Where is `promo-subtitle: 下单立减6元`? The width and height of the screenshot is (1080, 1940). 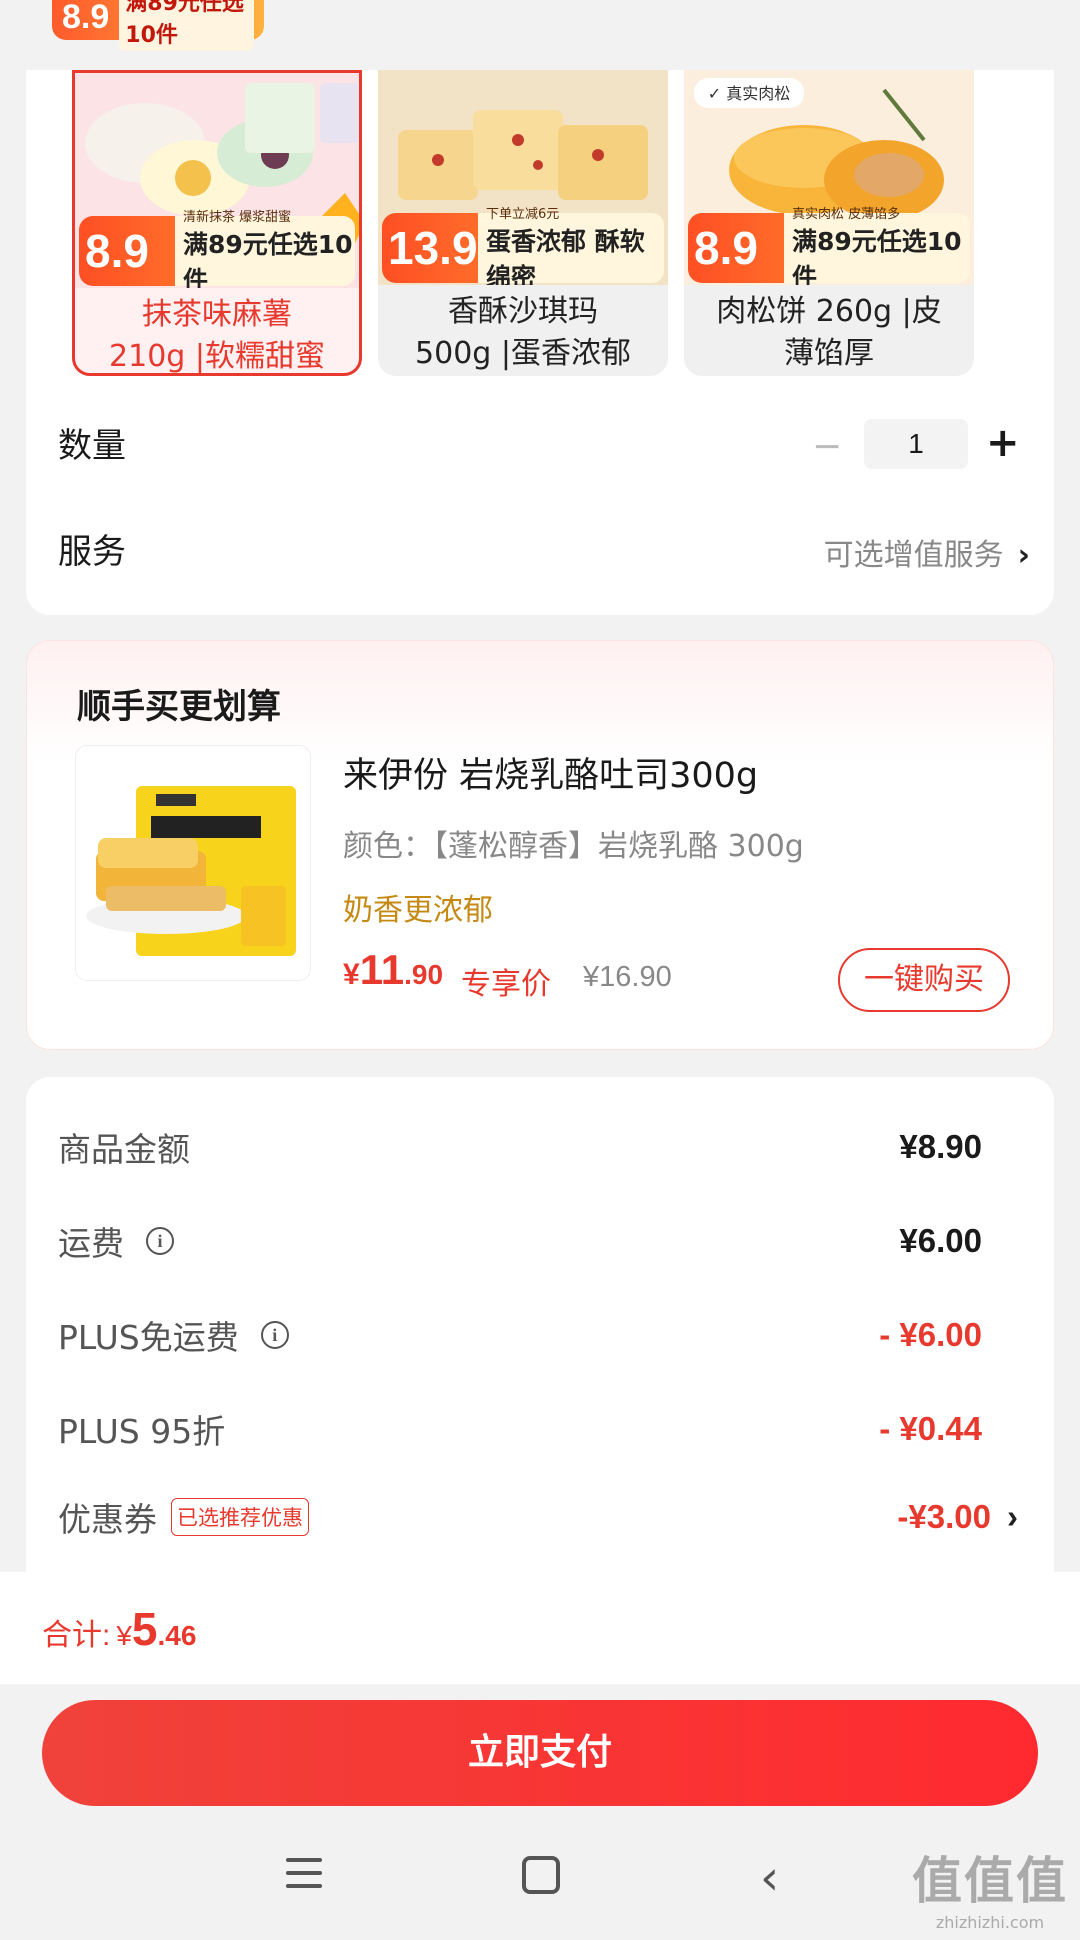
promo-subtitle: 下单立减6元 is located at coordinates (523, 214).